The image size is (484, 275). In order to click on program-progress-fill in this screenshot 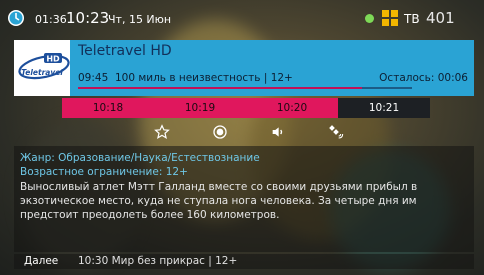, I will do `click(220, 88)`.